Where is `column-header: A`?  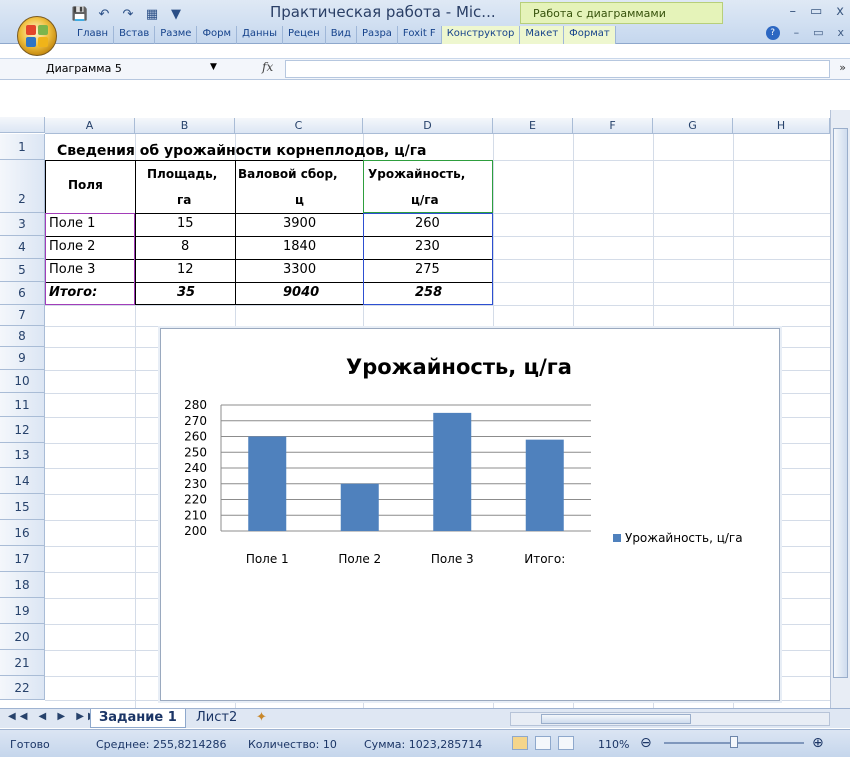
column-header: A is located at coordinates (90, 126).